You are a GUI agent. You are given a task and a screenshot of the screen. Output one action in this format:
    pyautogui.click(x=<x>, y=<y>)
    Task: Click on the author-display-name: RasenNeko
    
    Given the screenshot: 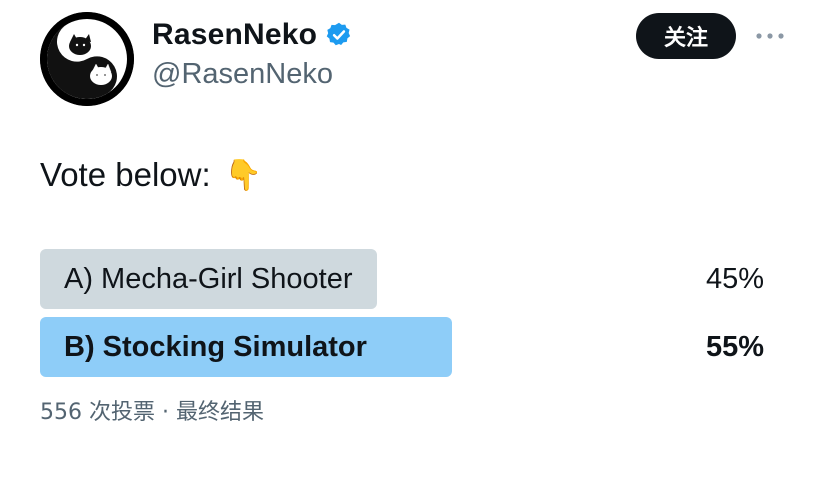 What is the action you would take?
    pyautogui.click(x=234, y=35)
    